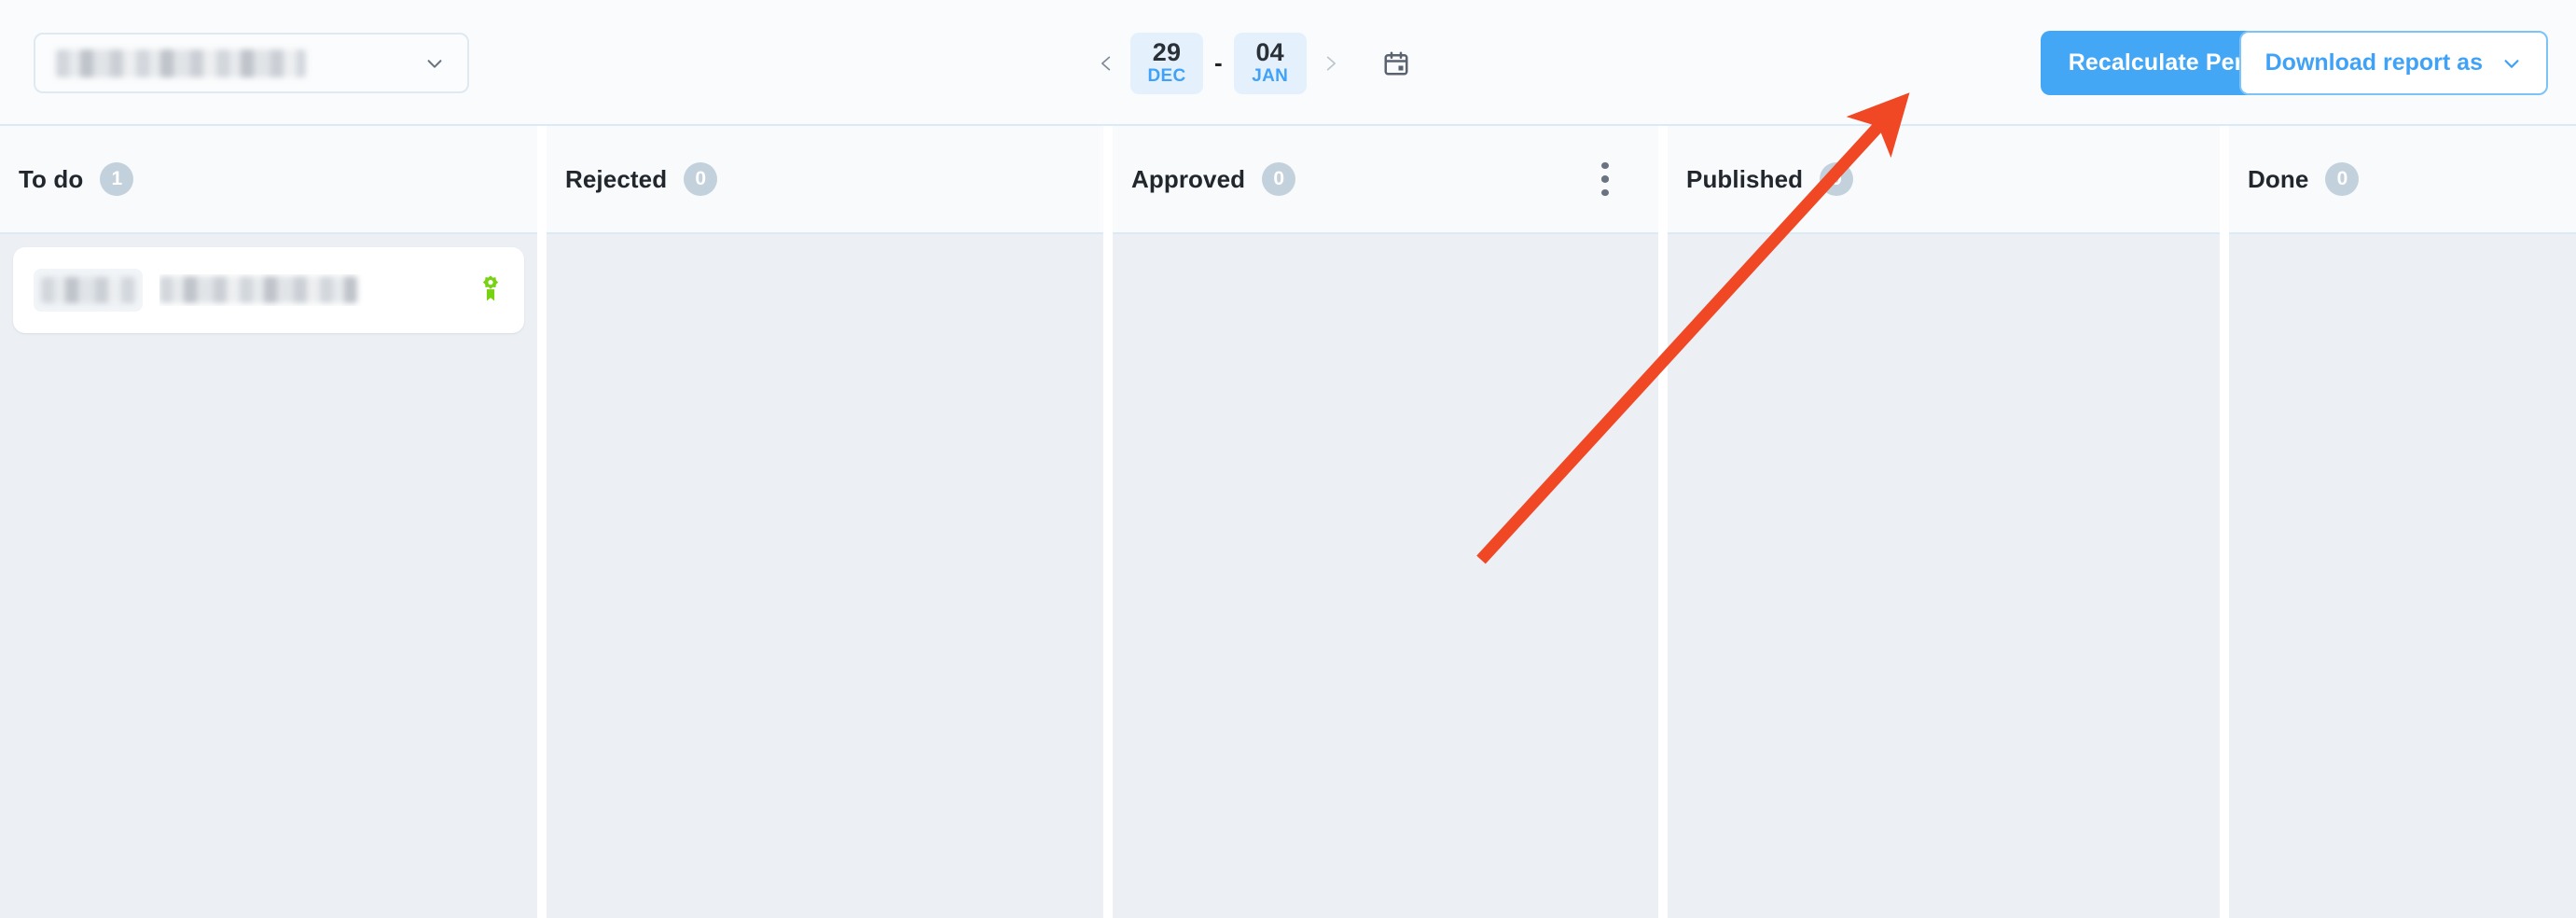 The height and width of the screenshot is (918, 2576). What do you see at coordinates (1745, 178) in the screenshot?
I see `column-title: Published` at bounding box center [1745, 178].